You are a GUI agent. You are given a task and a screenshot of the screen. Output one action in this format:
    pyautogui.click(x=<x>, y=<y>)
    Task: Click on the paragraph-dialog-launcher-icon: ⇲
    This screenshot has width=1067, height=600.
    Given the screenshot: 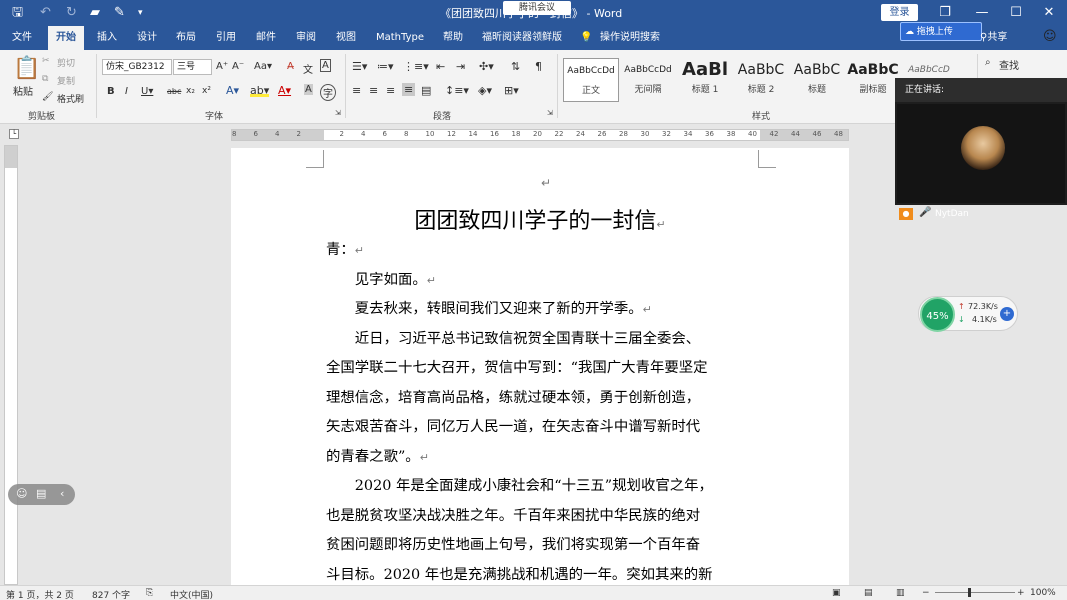 What is the action you would take?
    pyautogui.click(x=550, y=113)
    